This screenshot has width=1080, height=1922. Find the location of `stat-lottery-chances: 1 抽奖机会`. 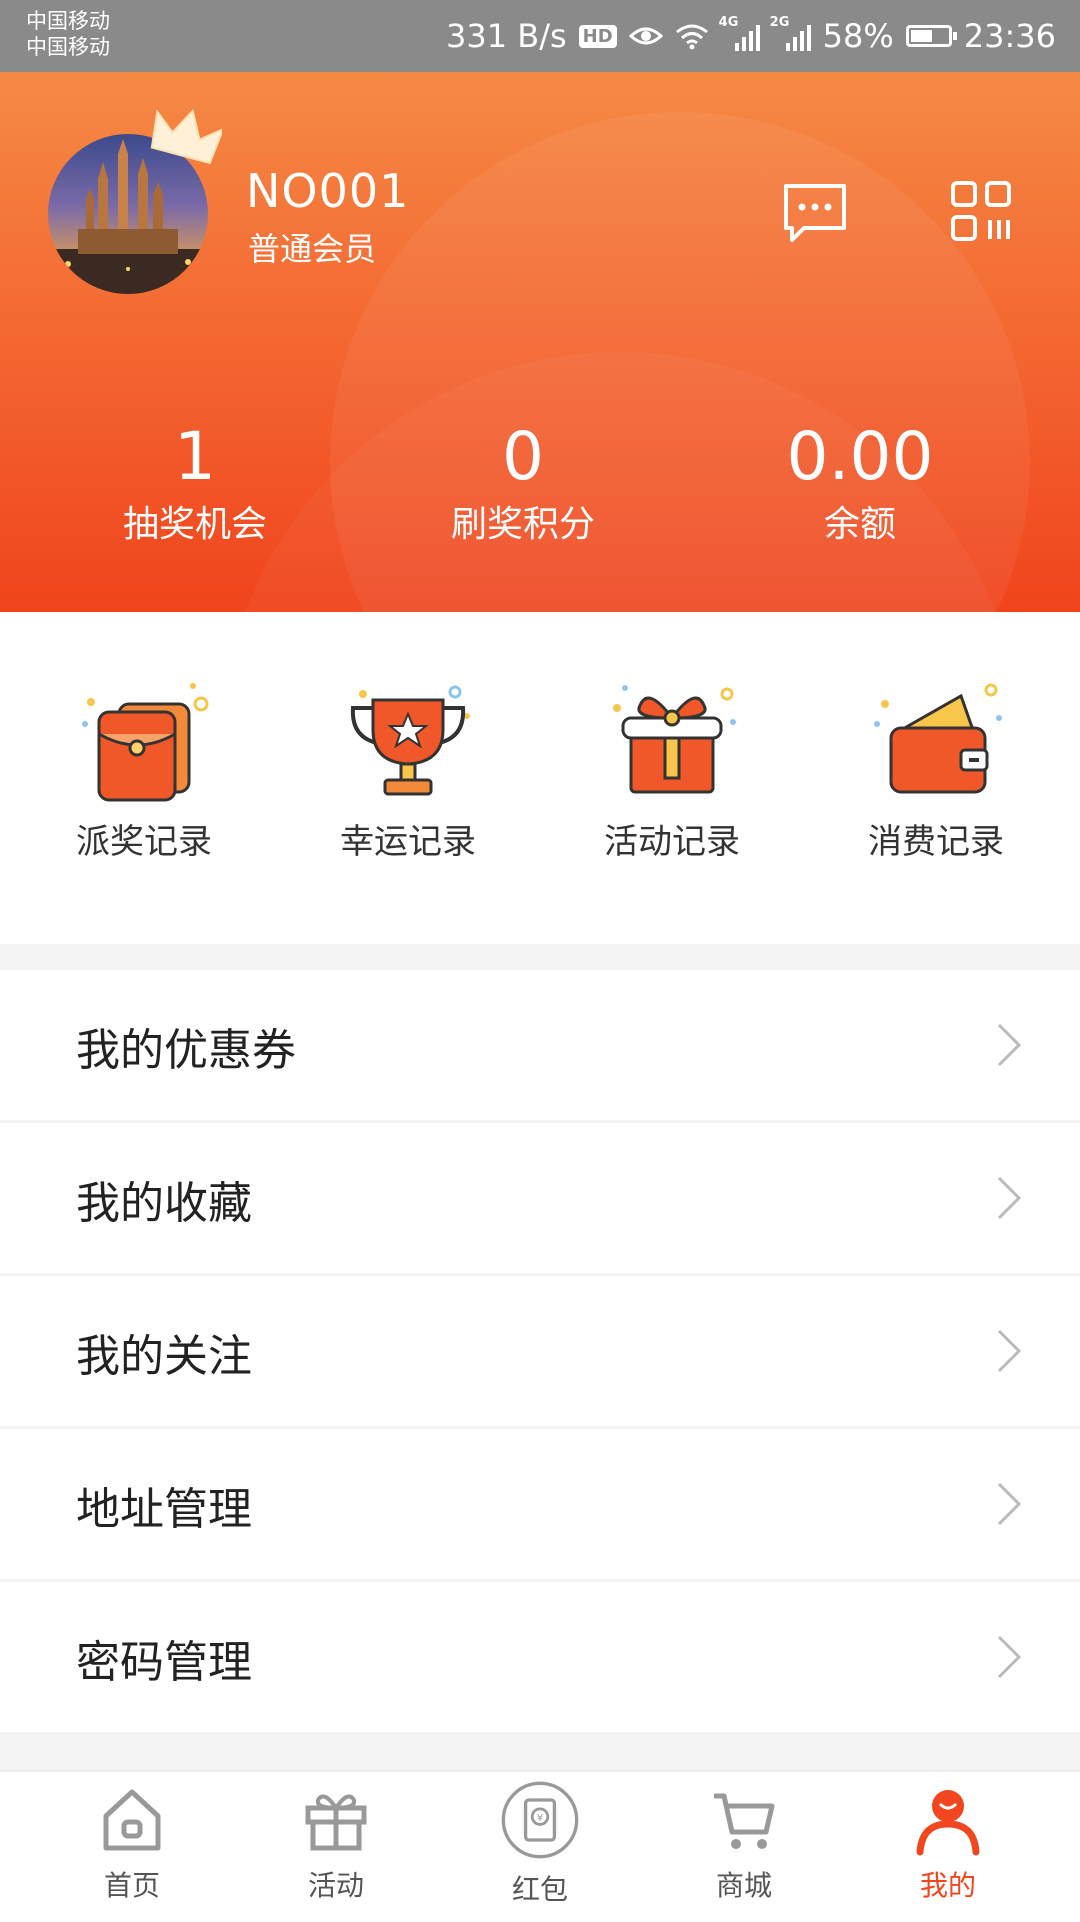

stat-lottery-chances: 1 抽奖机会 is located at coordinates (195, 484).